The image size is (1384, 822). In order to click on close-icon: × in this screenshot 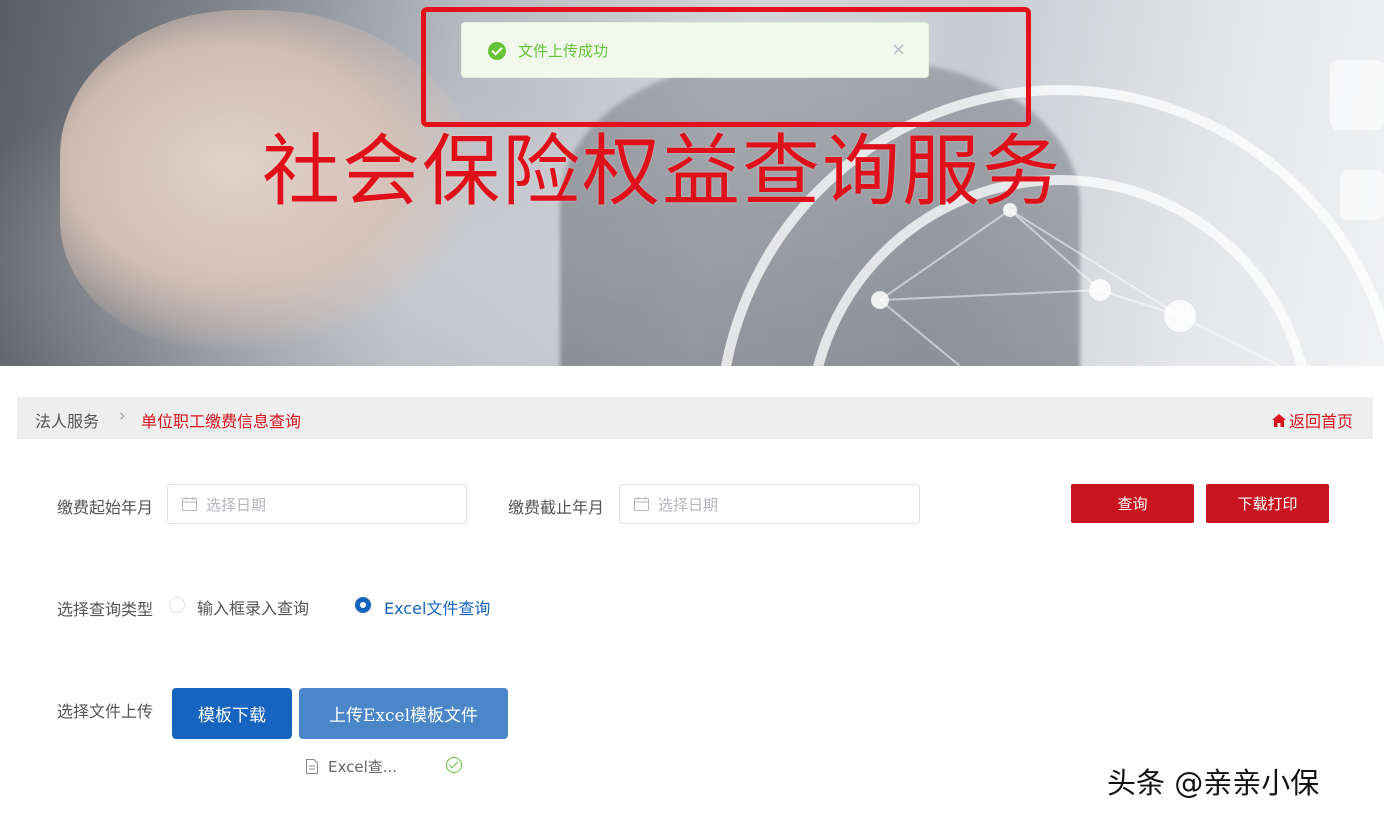, I will do `click(898, 49)`.